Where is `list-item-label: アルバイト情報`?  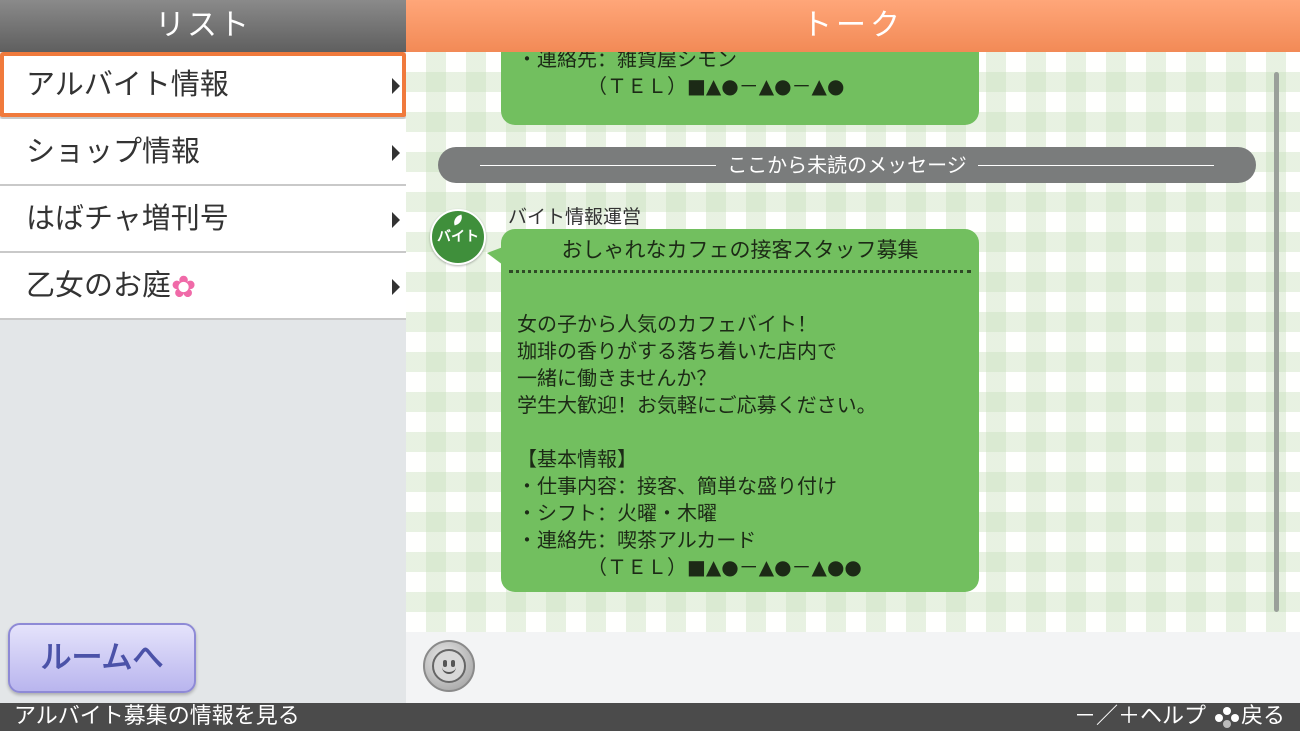
list-item-label: アルバイト情報 is located at coordinates (127, 84).